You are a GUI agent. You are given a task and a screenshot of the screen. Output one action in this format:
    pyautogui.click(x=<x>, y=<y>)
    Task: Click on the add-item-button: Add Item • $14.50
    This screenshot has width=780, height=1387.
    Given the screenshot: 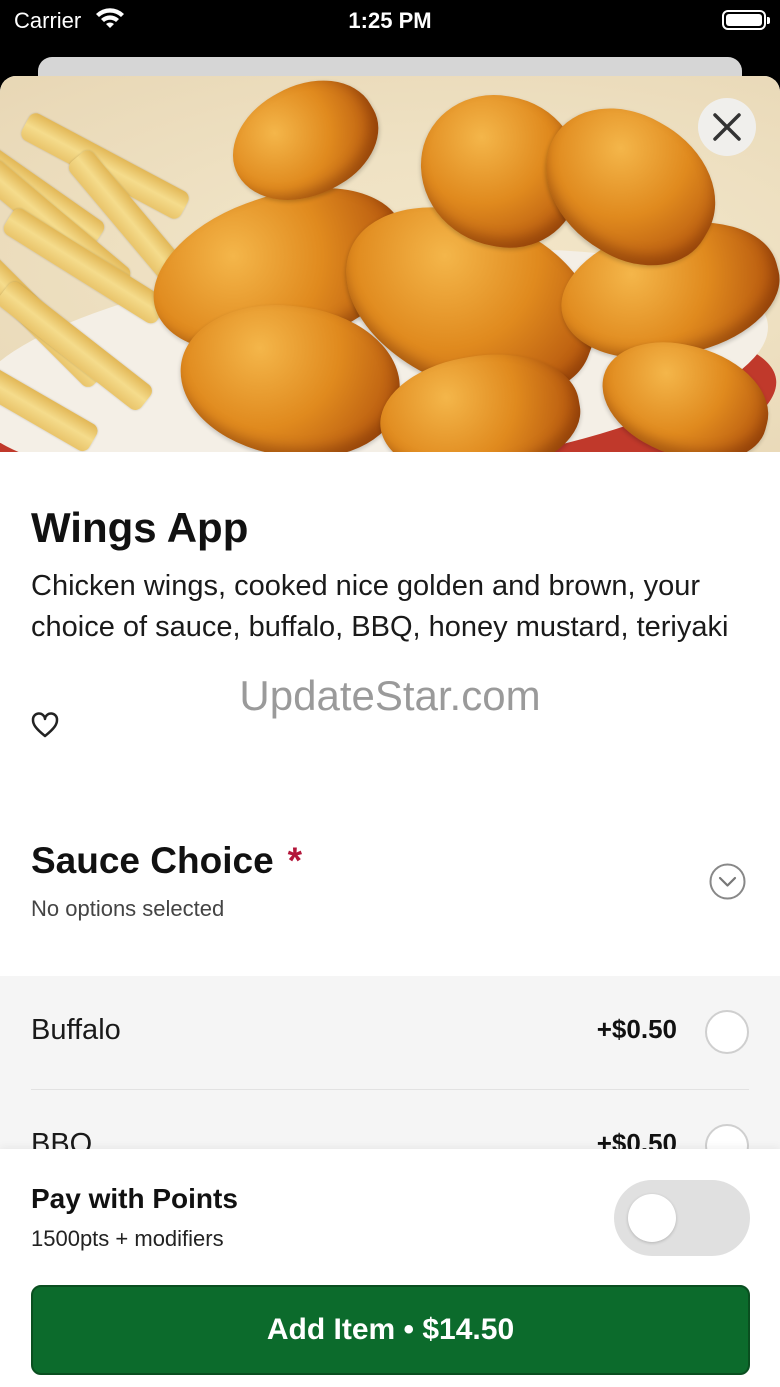 What is the action you would take?
    pyautogui.click(x=390, y=1330)
    